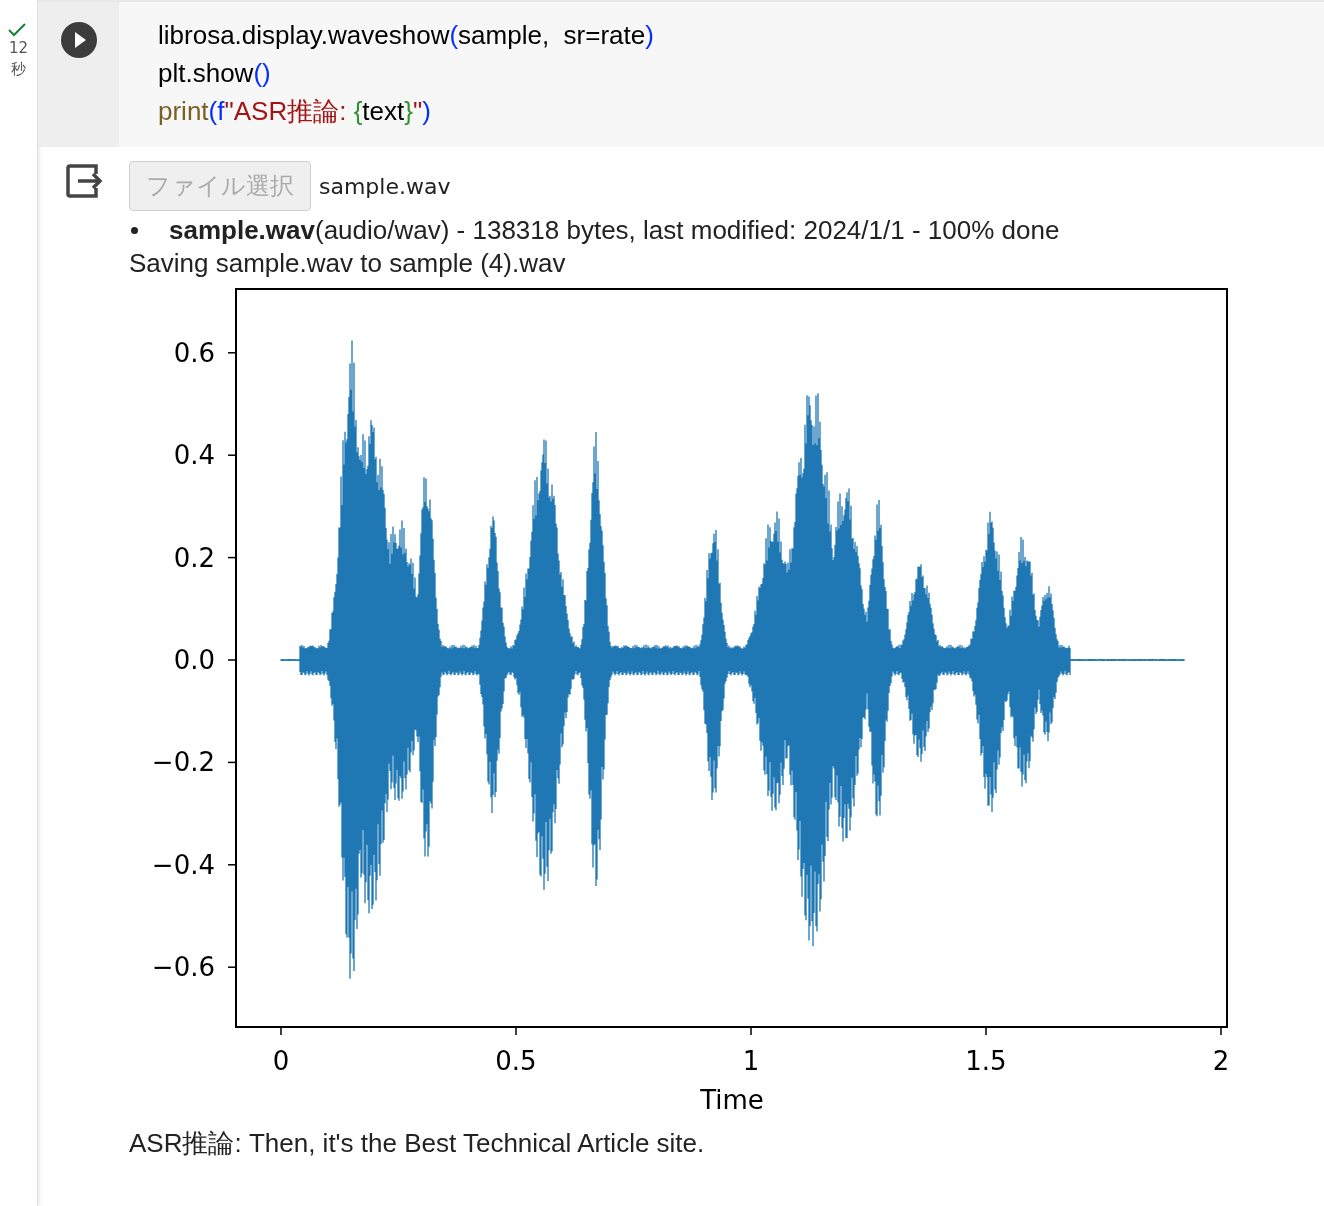 The height and width of the screenshot is (1206, 1324). What do you see at coordinates (614, 230) in the screenshot?
I see `upload-status: sample.wav(audio/wav) - 138318 bytes, last modified: 2024/1/1 - 100% done` at bounding box center [614, 230].